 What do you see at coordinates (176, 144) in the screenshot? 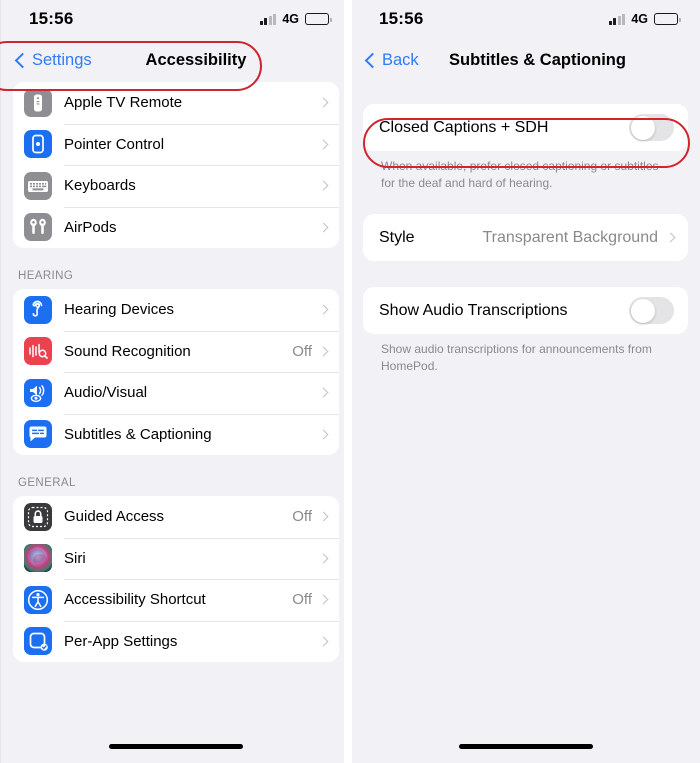
I see `sidebar-item-pointer-control: Pointer Control` at bounding box center [176, 144].